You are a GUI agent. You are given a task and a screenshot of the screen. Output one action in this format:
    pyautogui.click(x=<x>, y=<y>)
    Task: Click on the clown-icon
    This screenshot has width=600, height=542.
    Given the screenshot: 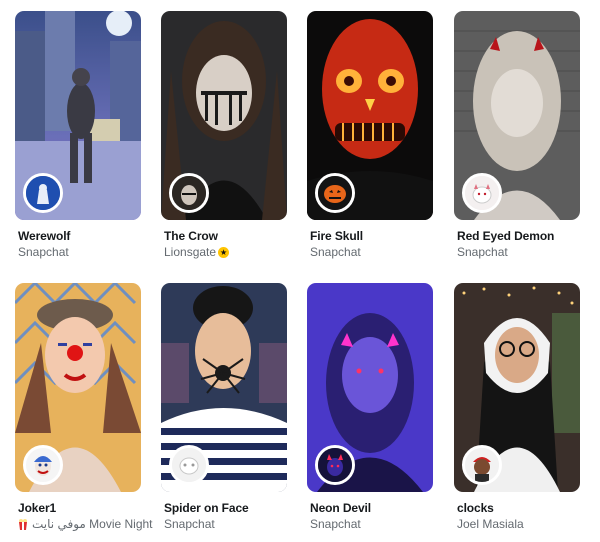 What is the action you would take?
    pyautogui.click(x=43, y=465)
    